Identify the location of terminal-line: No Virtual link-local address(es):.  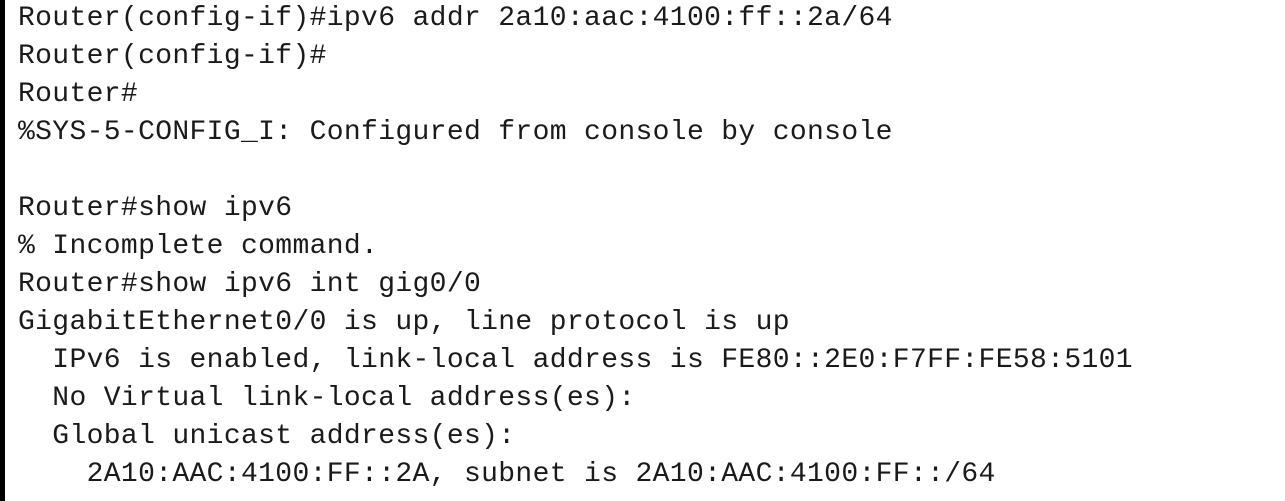
(327, 398).